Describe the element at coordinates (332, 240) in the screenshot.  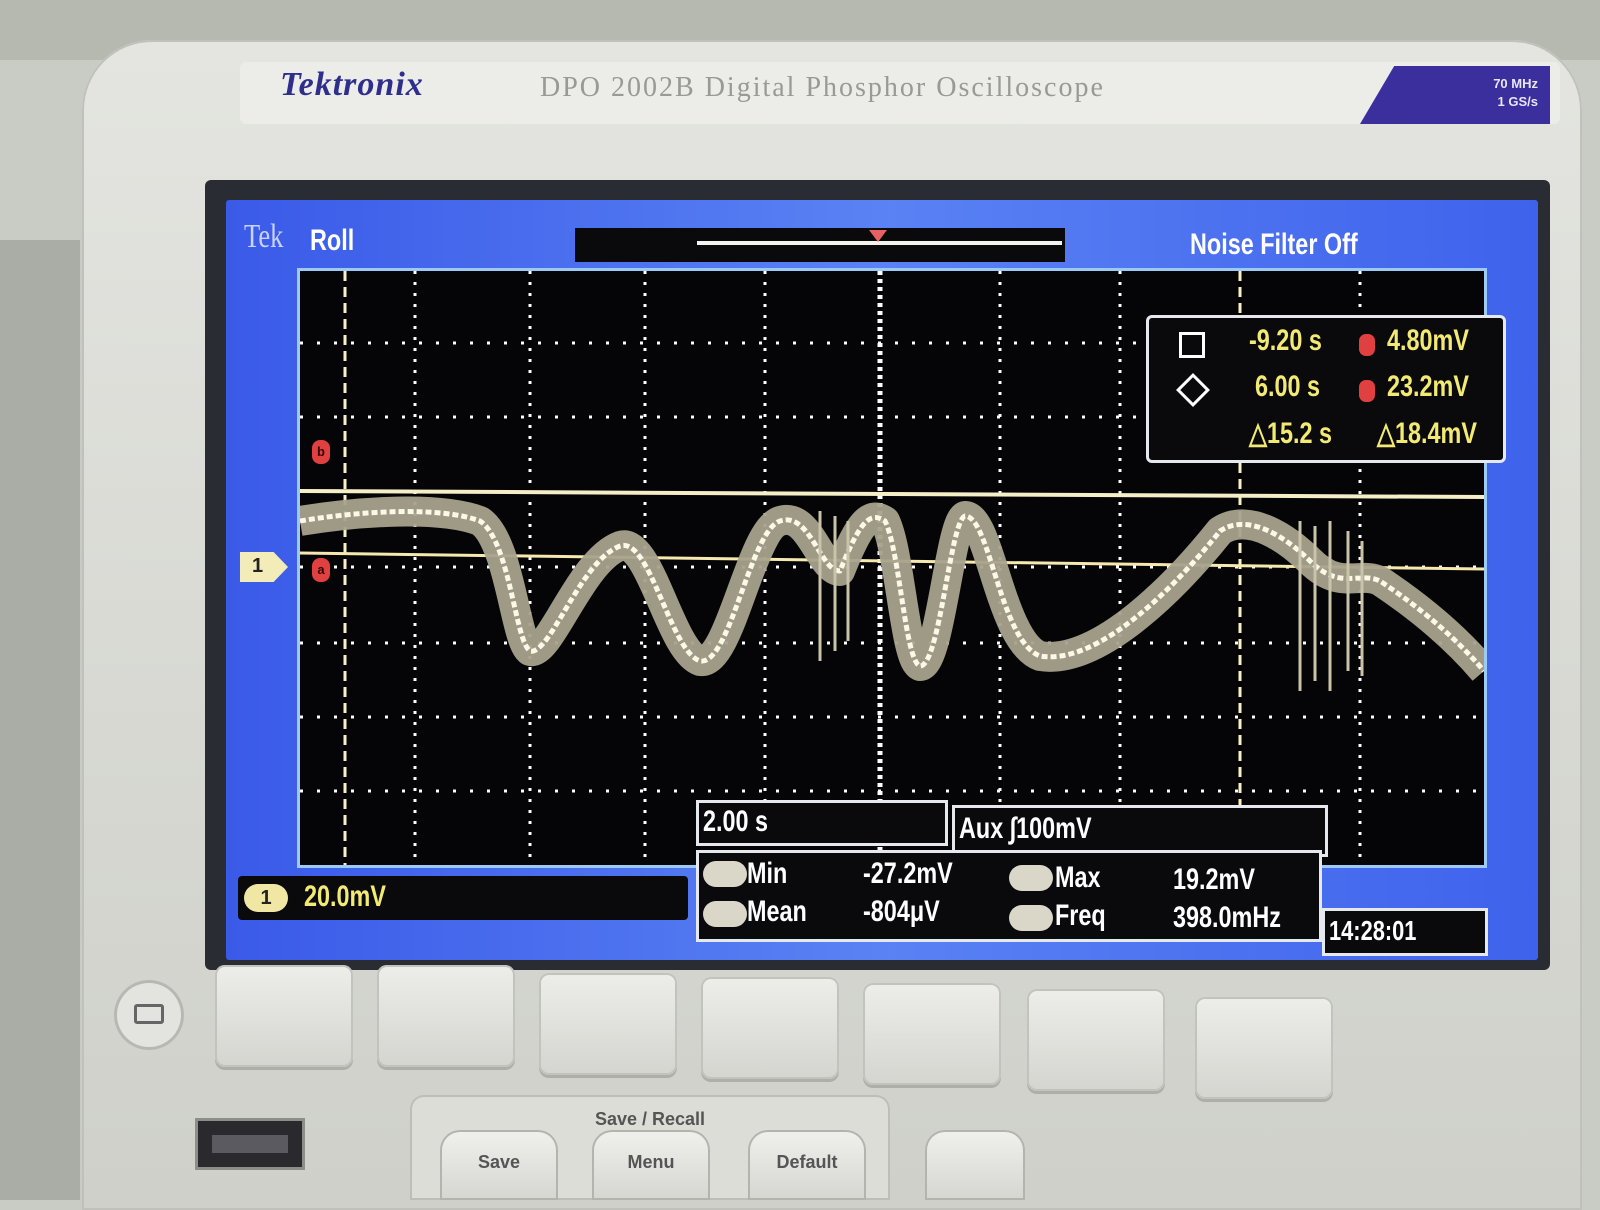
I see `acquisition-mode: Roll` at that location.